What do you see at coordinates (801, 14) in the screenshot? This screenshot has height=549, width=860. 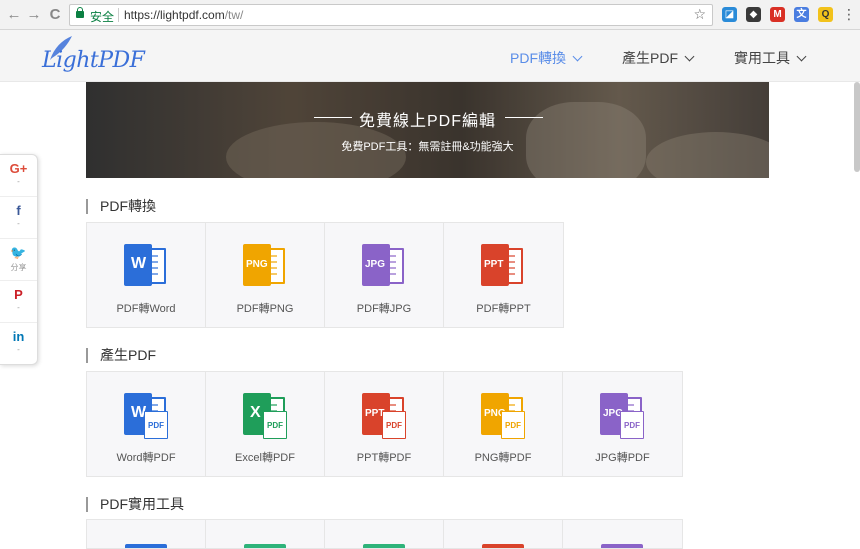 I see `ext-translate-icon: 文` at bounding box center [801, 14].